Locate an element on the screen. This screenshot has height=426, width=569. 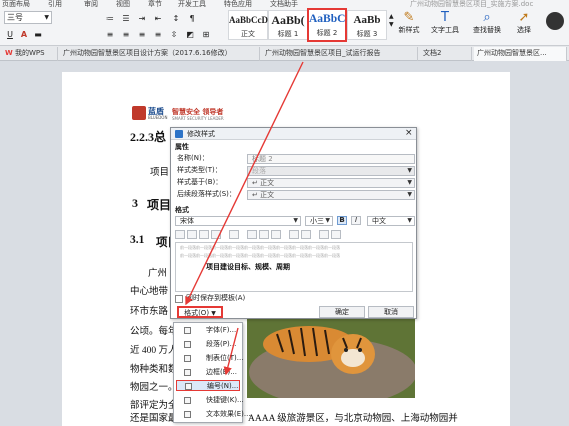
arrow-to-numbering is located at coordinates (231, 351).